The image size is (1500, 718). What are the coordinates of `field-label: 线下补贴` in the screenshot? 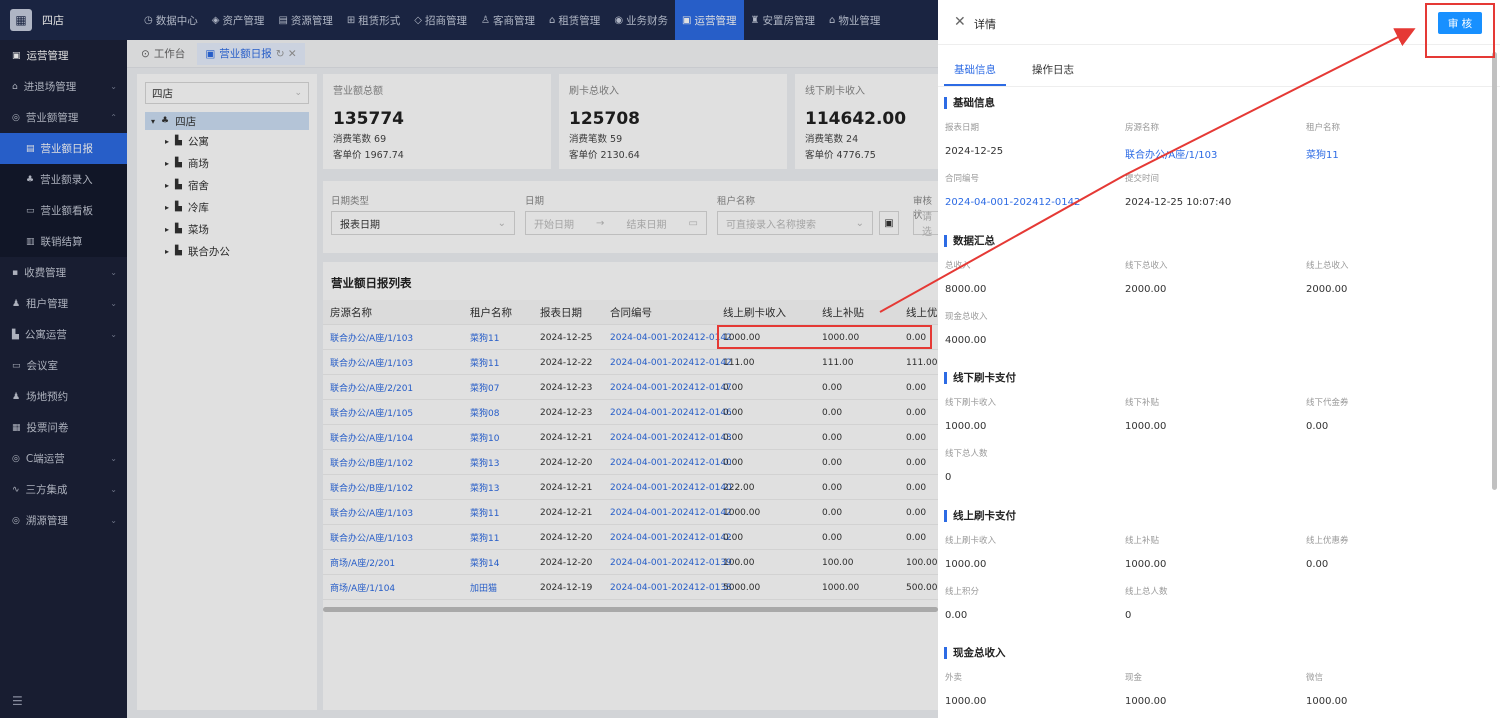 It's located at (1142, 403).